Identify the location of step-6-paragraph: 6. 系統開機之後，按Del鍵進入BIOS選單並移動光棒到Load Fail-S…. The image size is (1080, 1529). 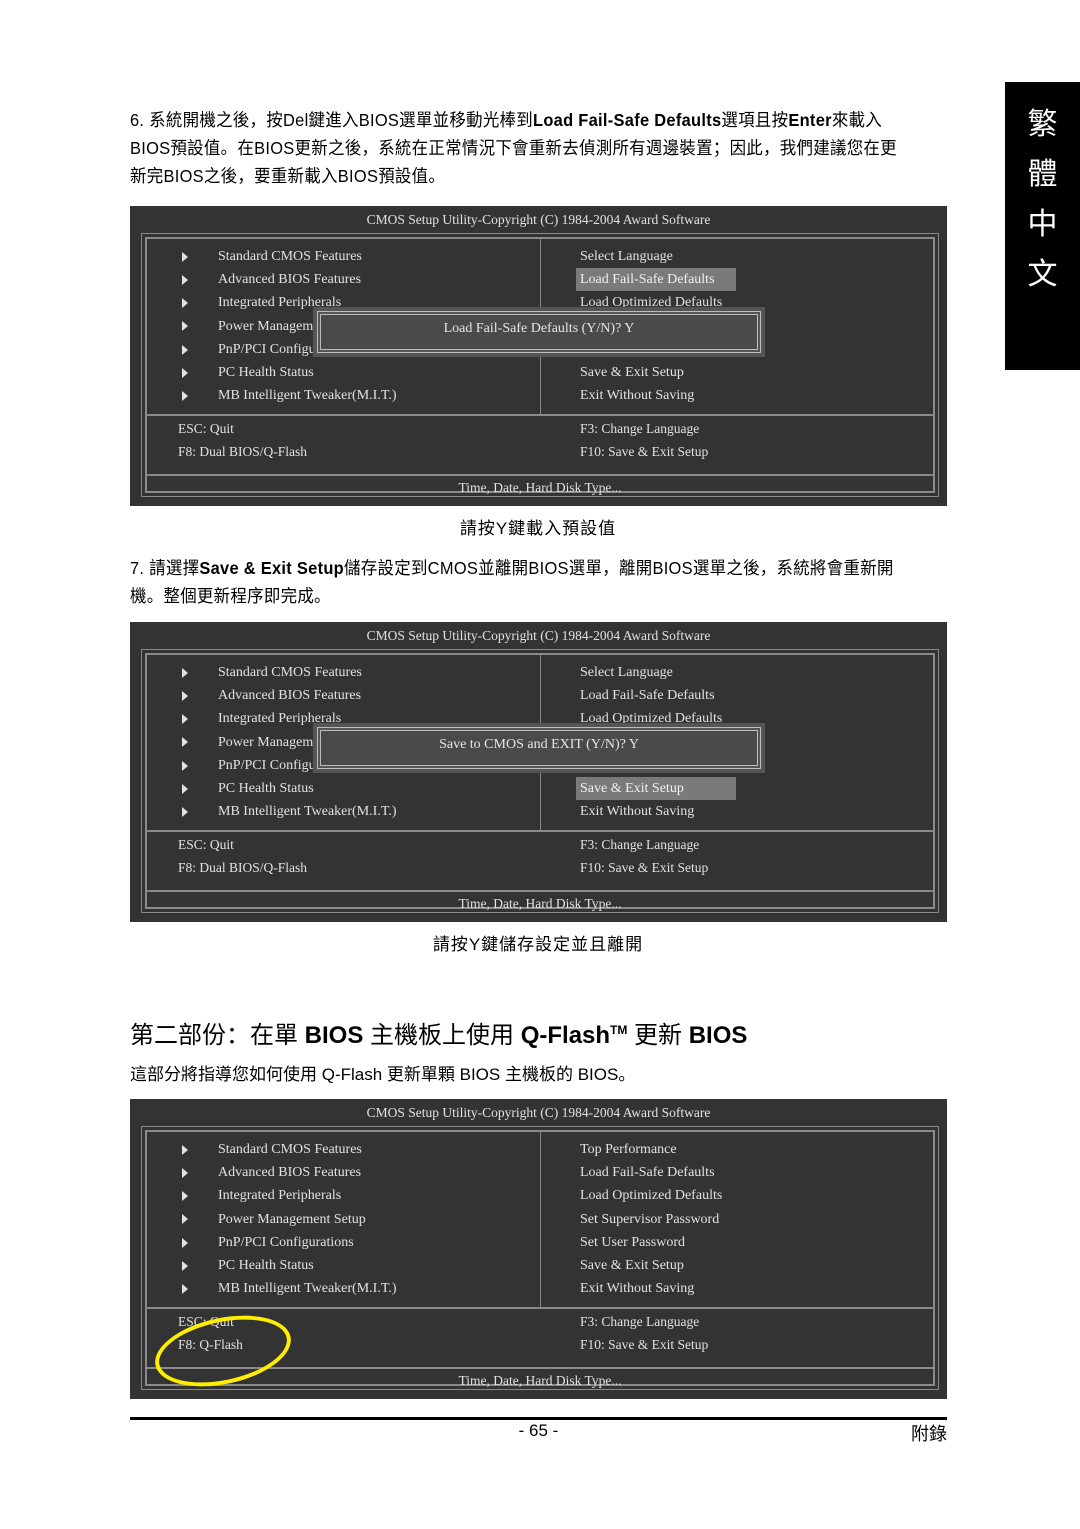
(515, 148).